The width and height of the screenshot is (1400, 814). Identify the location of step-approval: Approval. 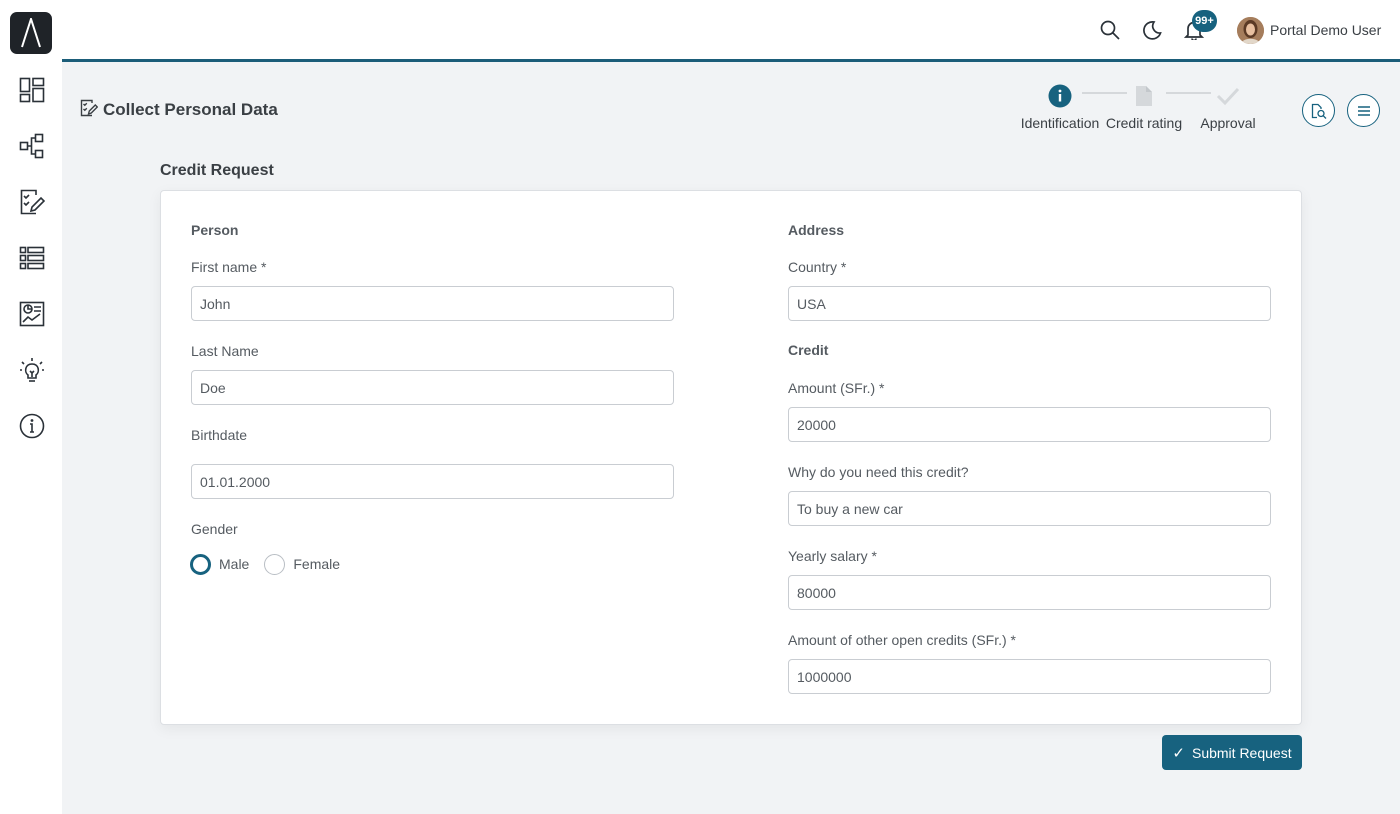
(1228, 107).